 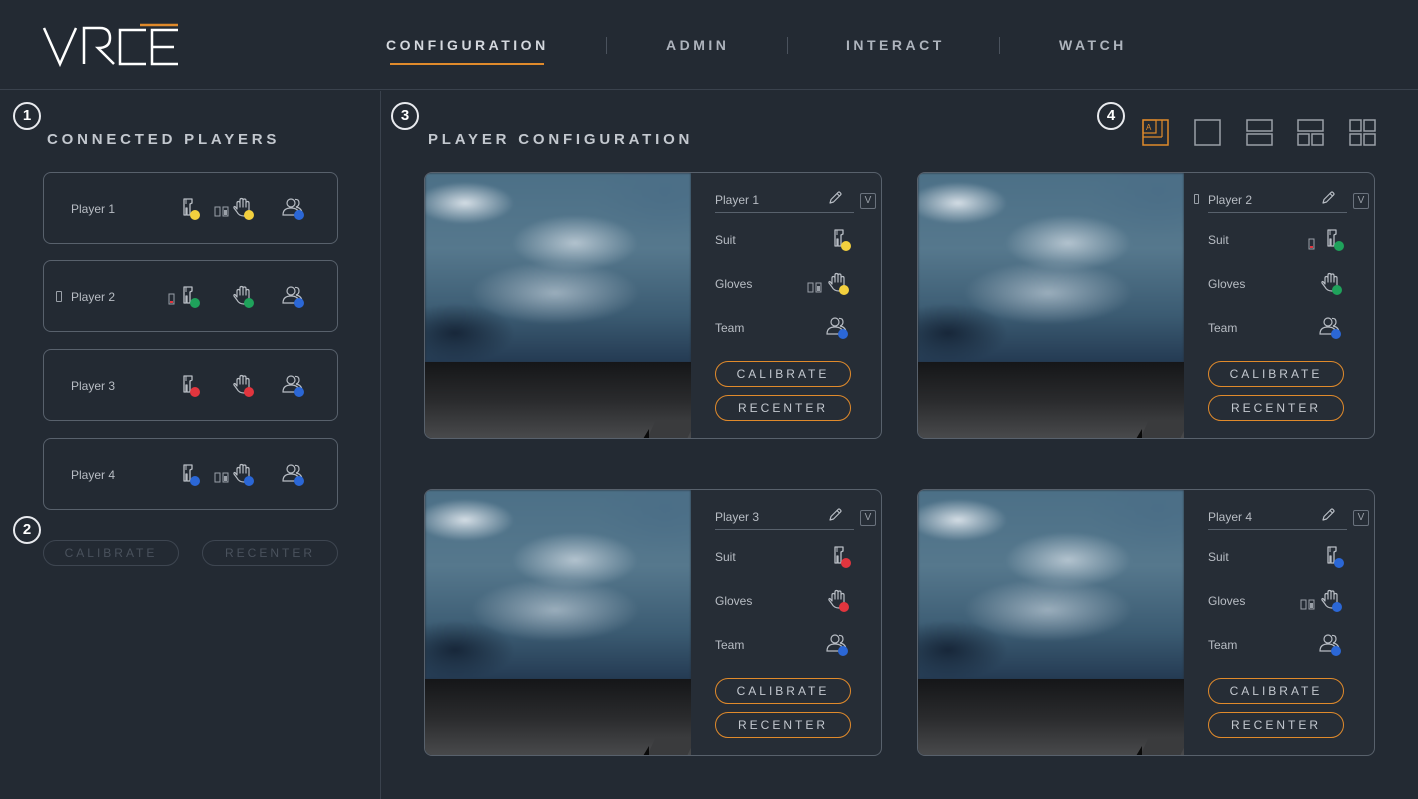 I want to click on player-settings: Player 3 V Suit Gloves Team CALIBRATE RECENTER, so click(x=786, y=622).